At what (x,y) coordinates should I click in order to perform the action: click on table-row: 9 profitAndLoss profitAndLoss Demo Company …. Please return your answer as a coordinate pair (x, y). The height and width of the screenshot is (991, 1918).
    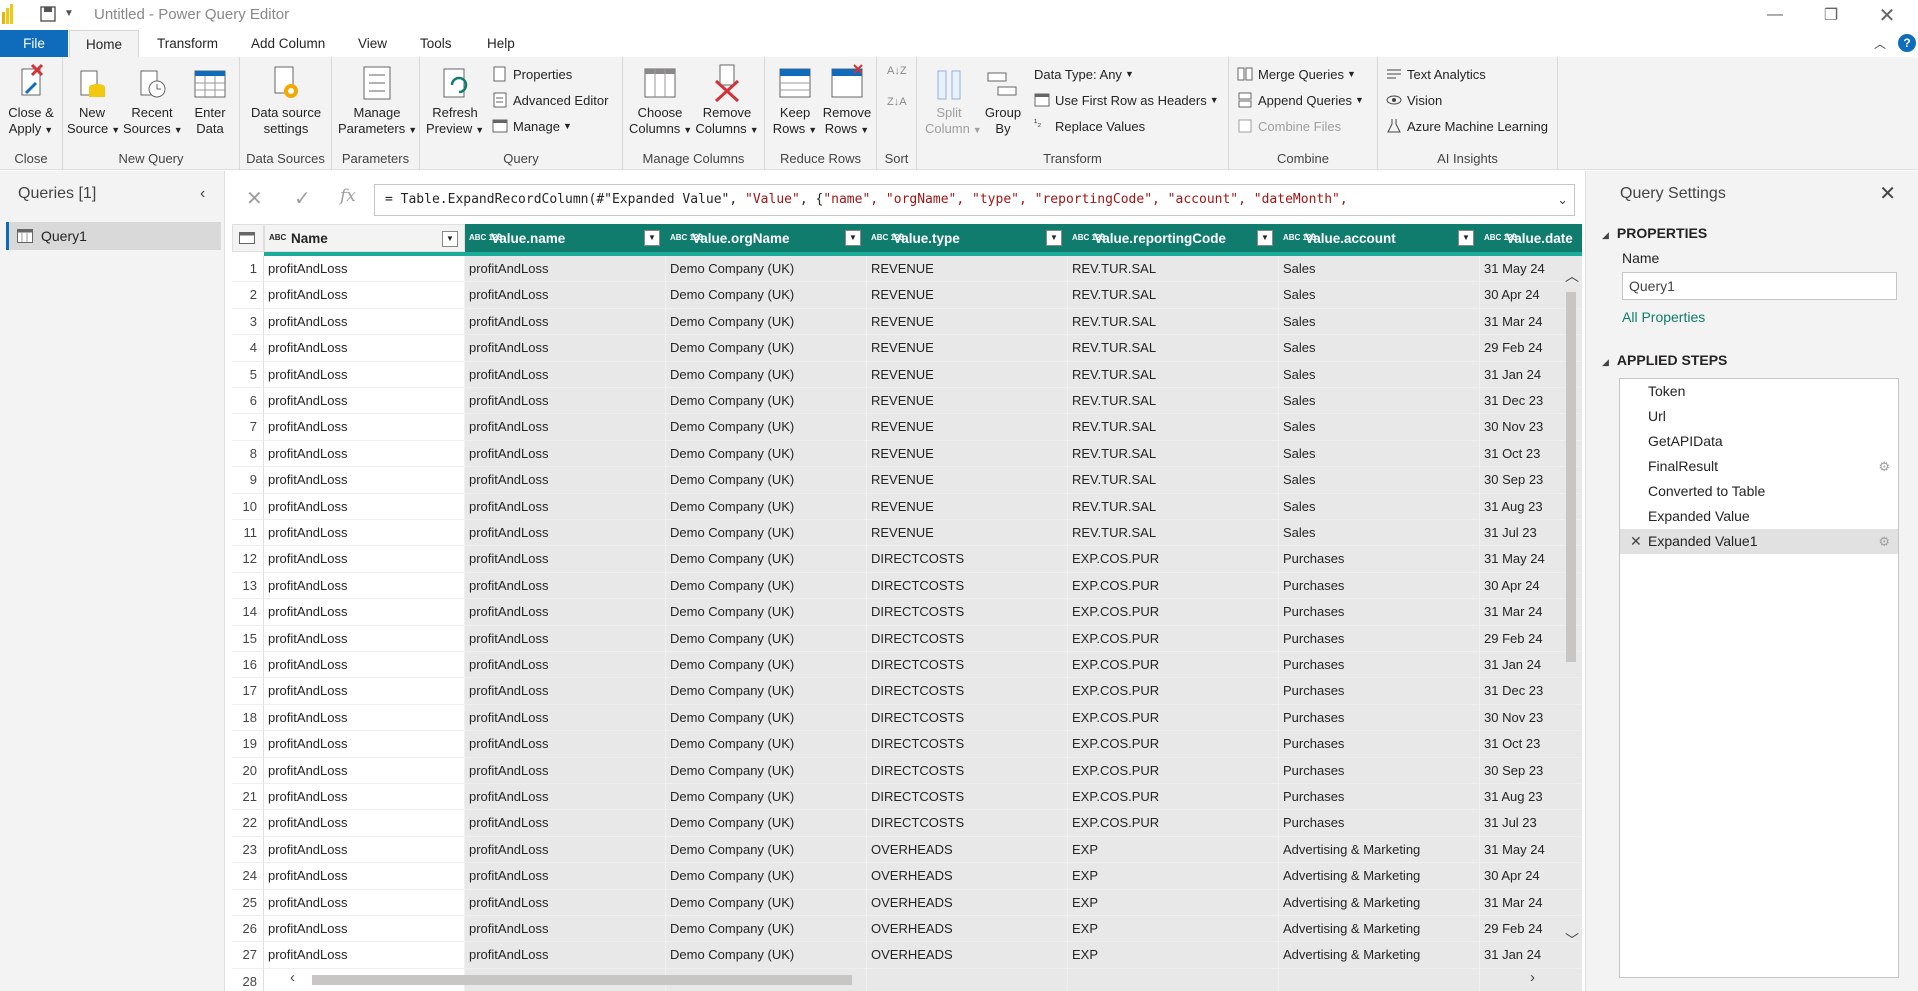
    Looking at the image, I should click on (907, 480).